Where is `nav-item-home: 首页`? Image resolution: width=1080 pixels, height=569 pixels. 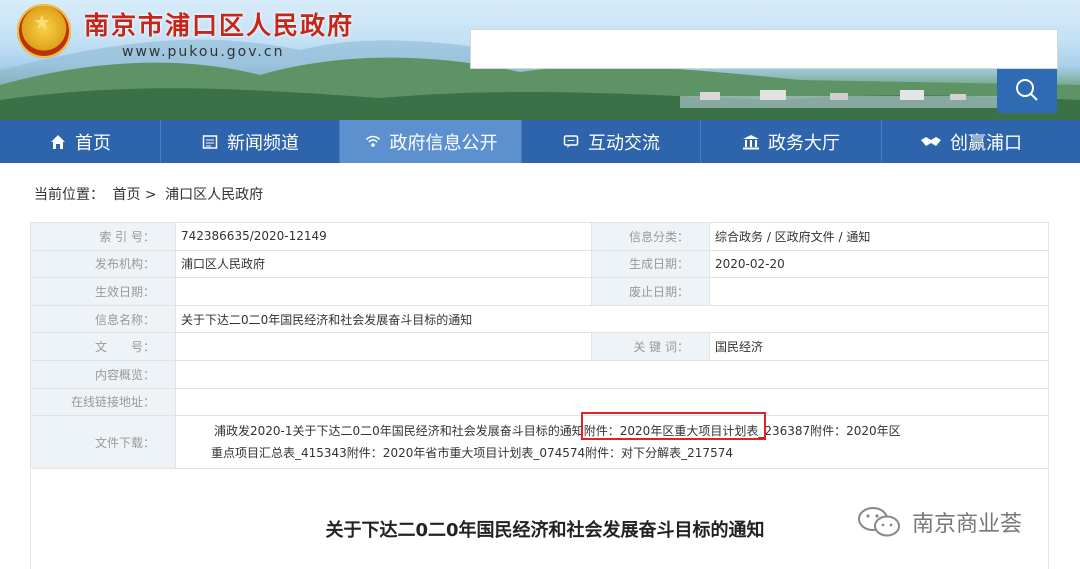 nav-item-home: 首页 is located at coordinates (80, 141).